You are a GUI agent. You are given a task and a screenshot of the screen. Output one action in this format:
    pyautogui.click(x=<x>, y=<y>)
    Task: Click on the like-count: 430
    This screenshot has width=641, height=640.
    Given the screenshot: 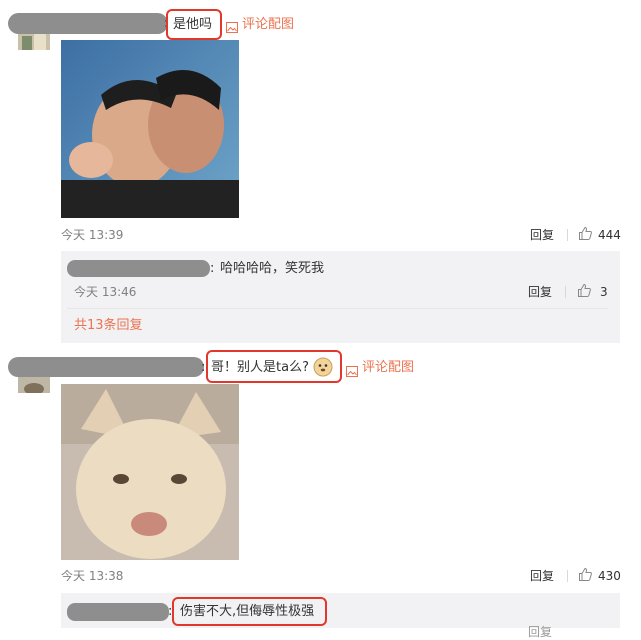 What is the action you would take?
    pyautogui.click(x=609, y=576)
    